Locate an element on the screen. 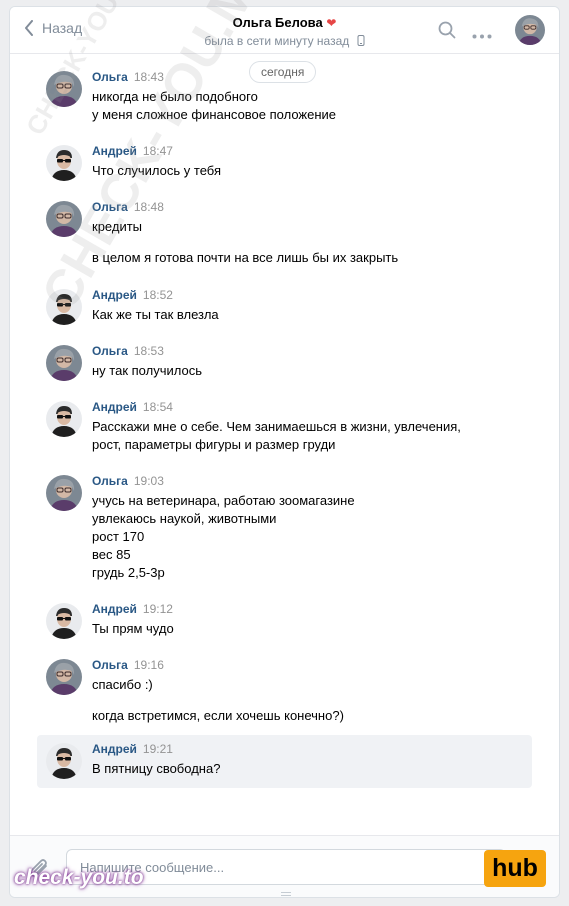 Image resolution: width=569 pixels, height=906 pixels. message-text: вес 85 is located at coordinates (111, 554).